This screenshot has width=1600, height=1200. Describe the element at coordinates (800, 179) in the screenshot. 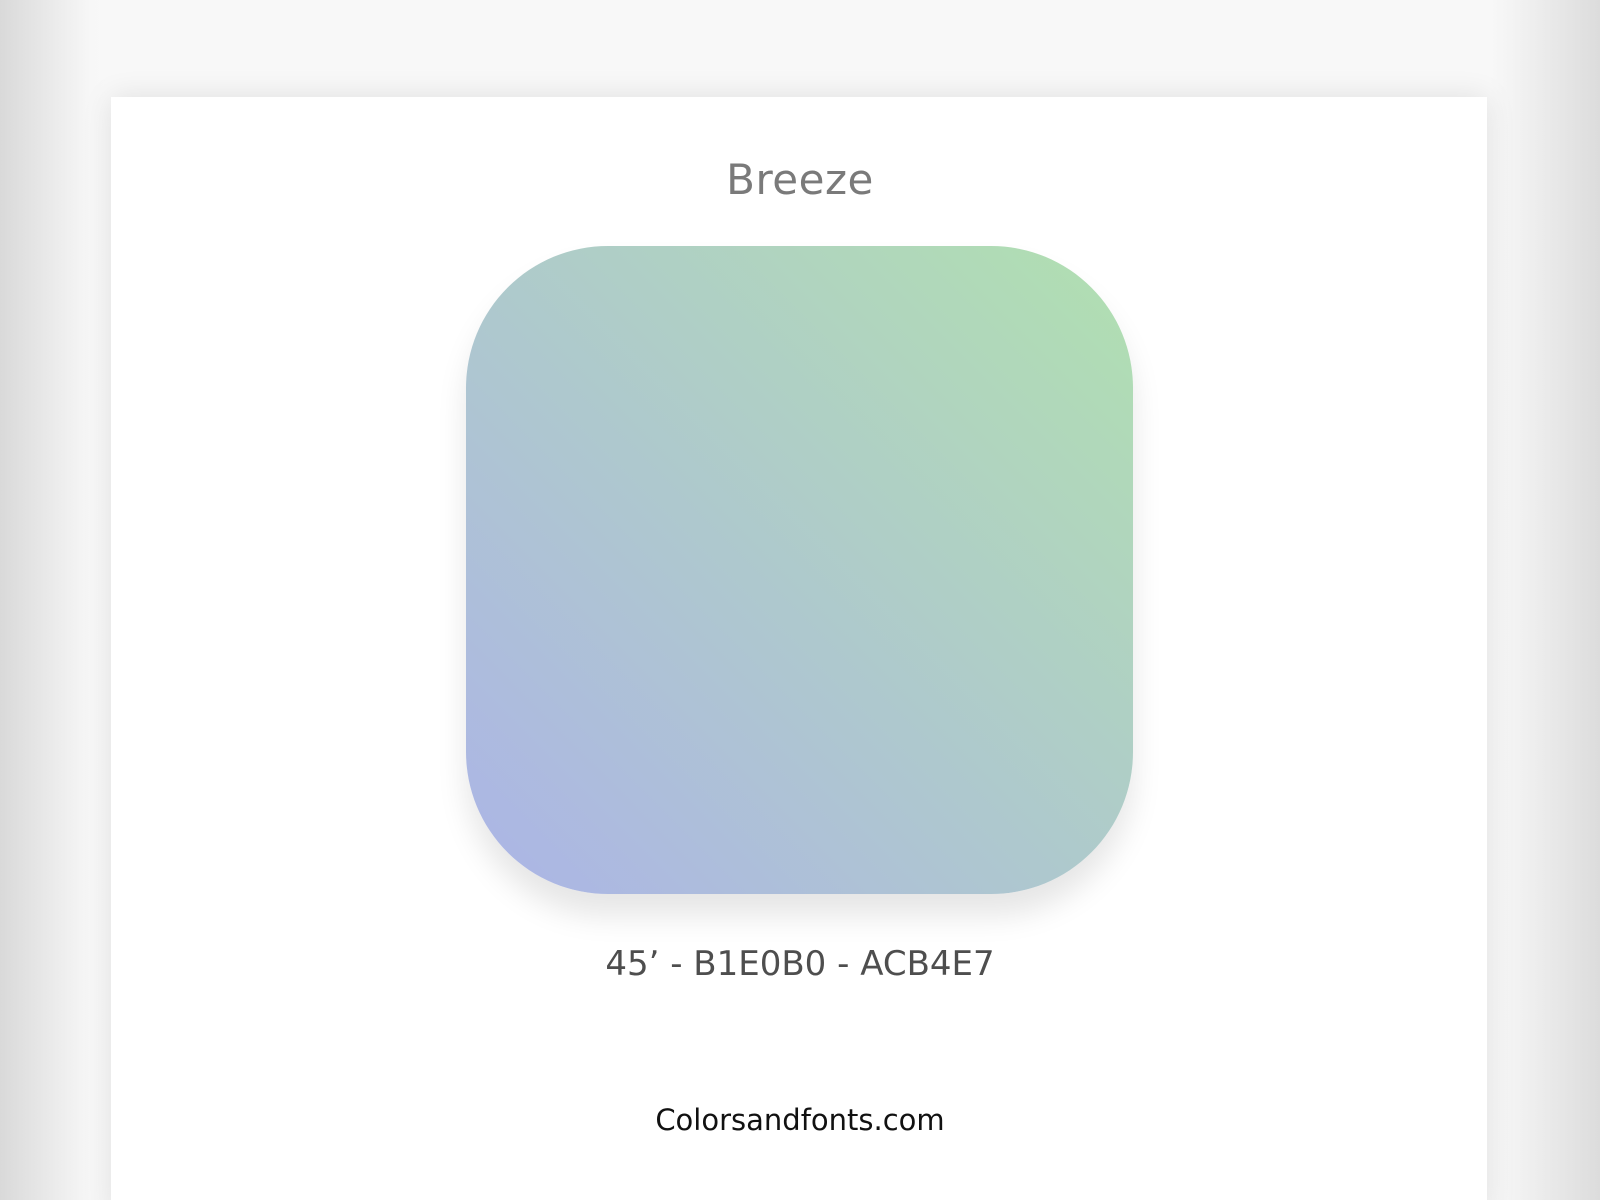

I see `gradient-name: Breeze` at that location.